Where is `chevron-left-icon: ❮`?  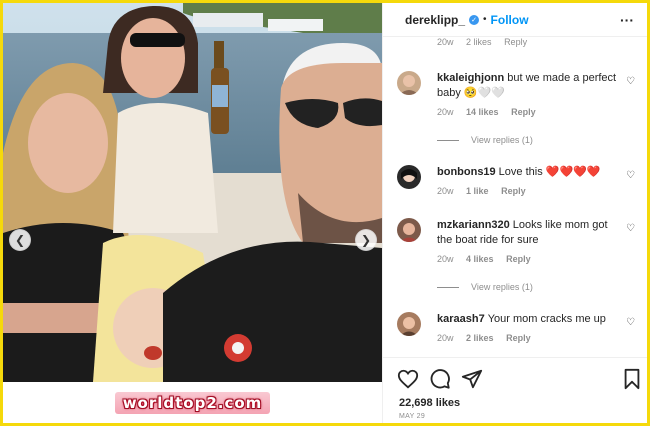
chevron-left-icon: ❮ is located at coordinates (20, 240).